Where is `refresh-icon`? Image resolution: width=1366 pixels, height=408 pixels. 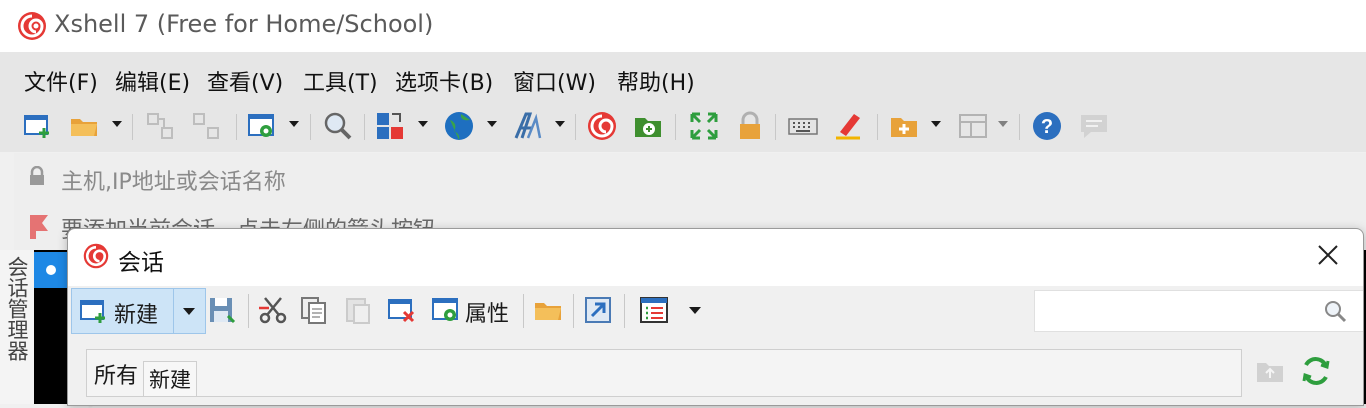
refresh-icon is located at coordinates (1316, 371).